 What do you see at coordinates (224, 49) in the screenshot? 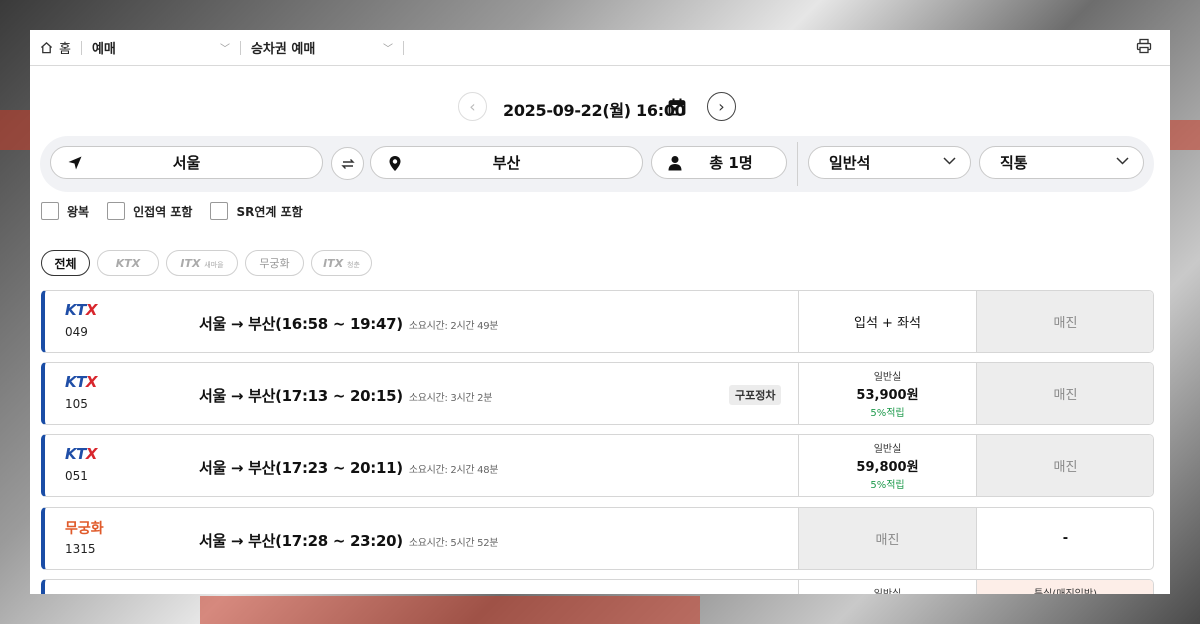
I see `chevron-down-icon: ﹀` at bounding box center [224, 49].